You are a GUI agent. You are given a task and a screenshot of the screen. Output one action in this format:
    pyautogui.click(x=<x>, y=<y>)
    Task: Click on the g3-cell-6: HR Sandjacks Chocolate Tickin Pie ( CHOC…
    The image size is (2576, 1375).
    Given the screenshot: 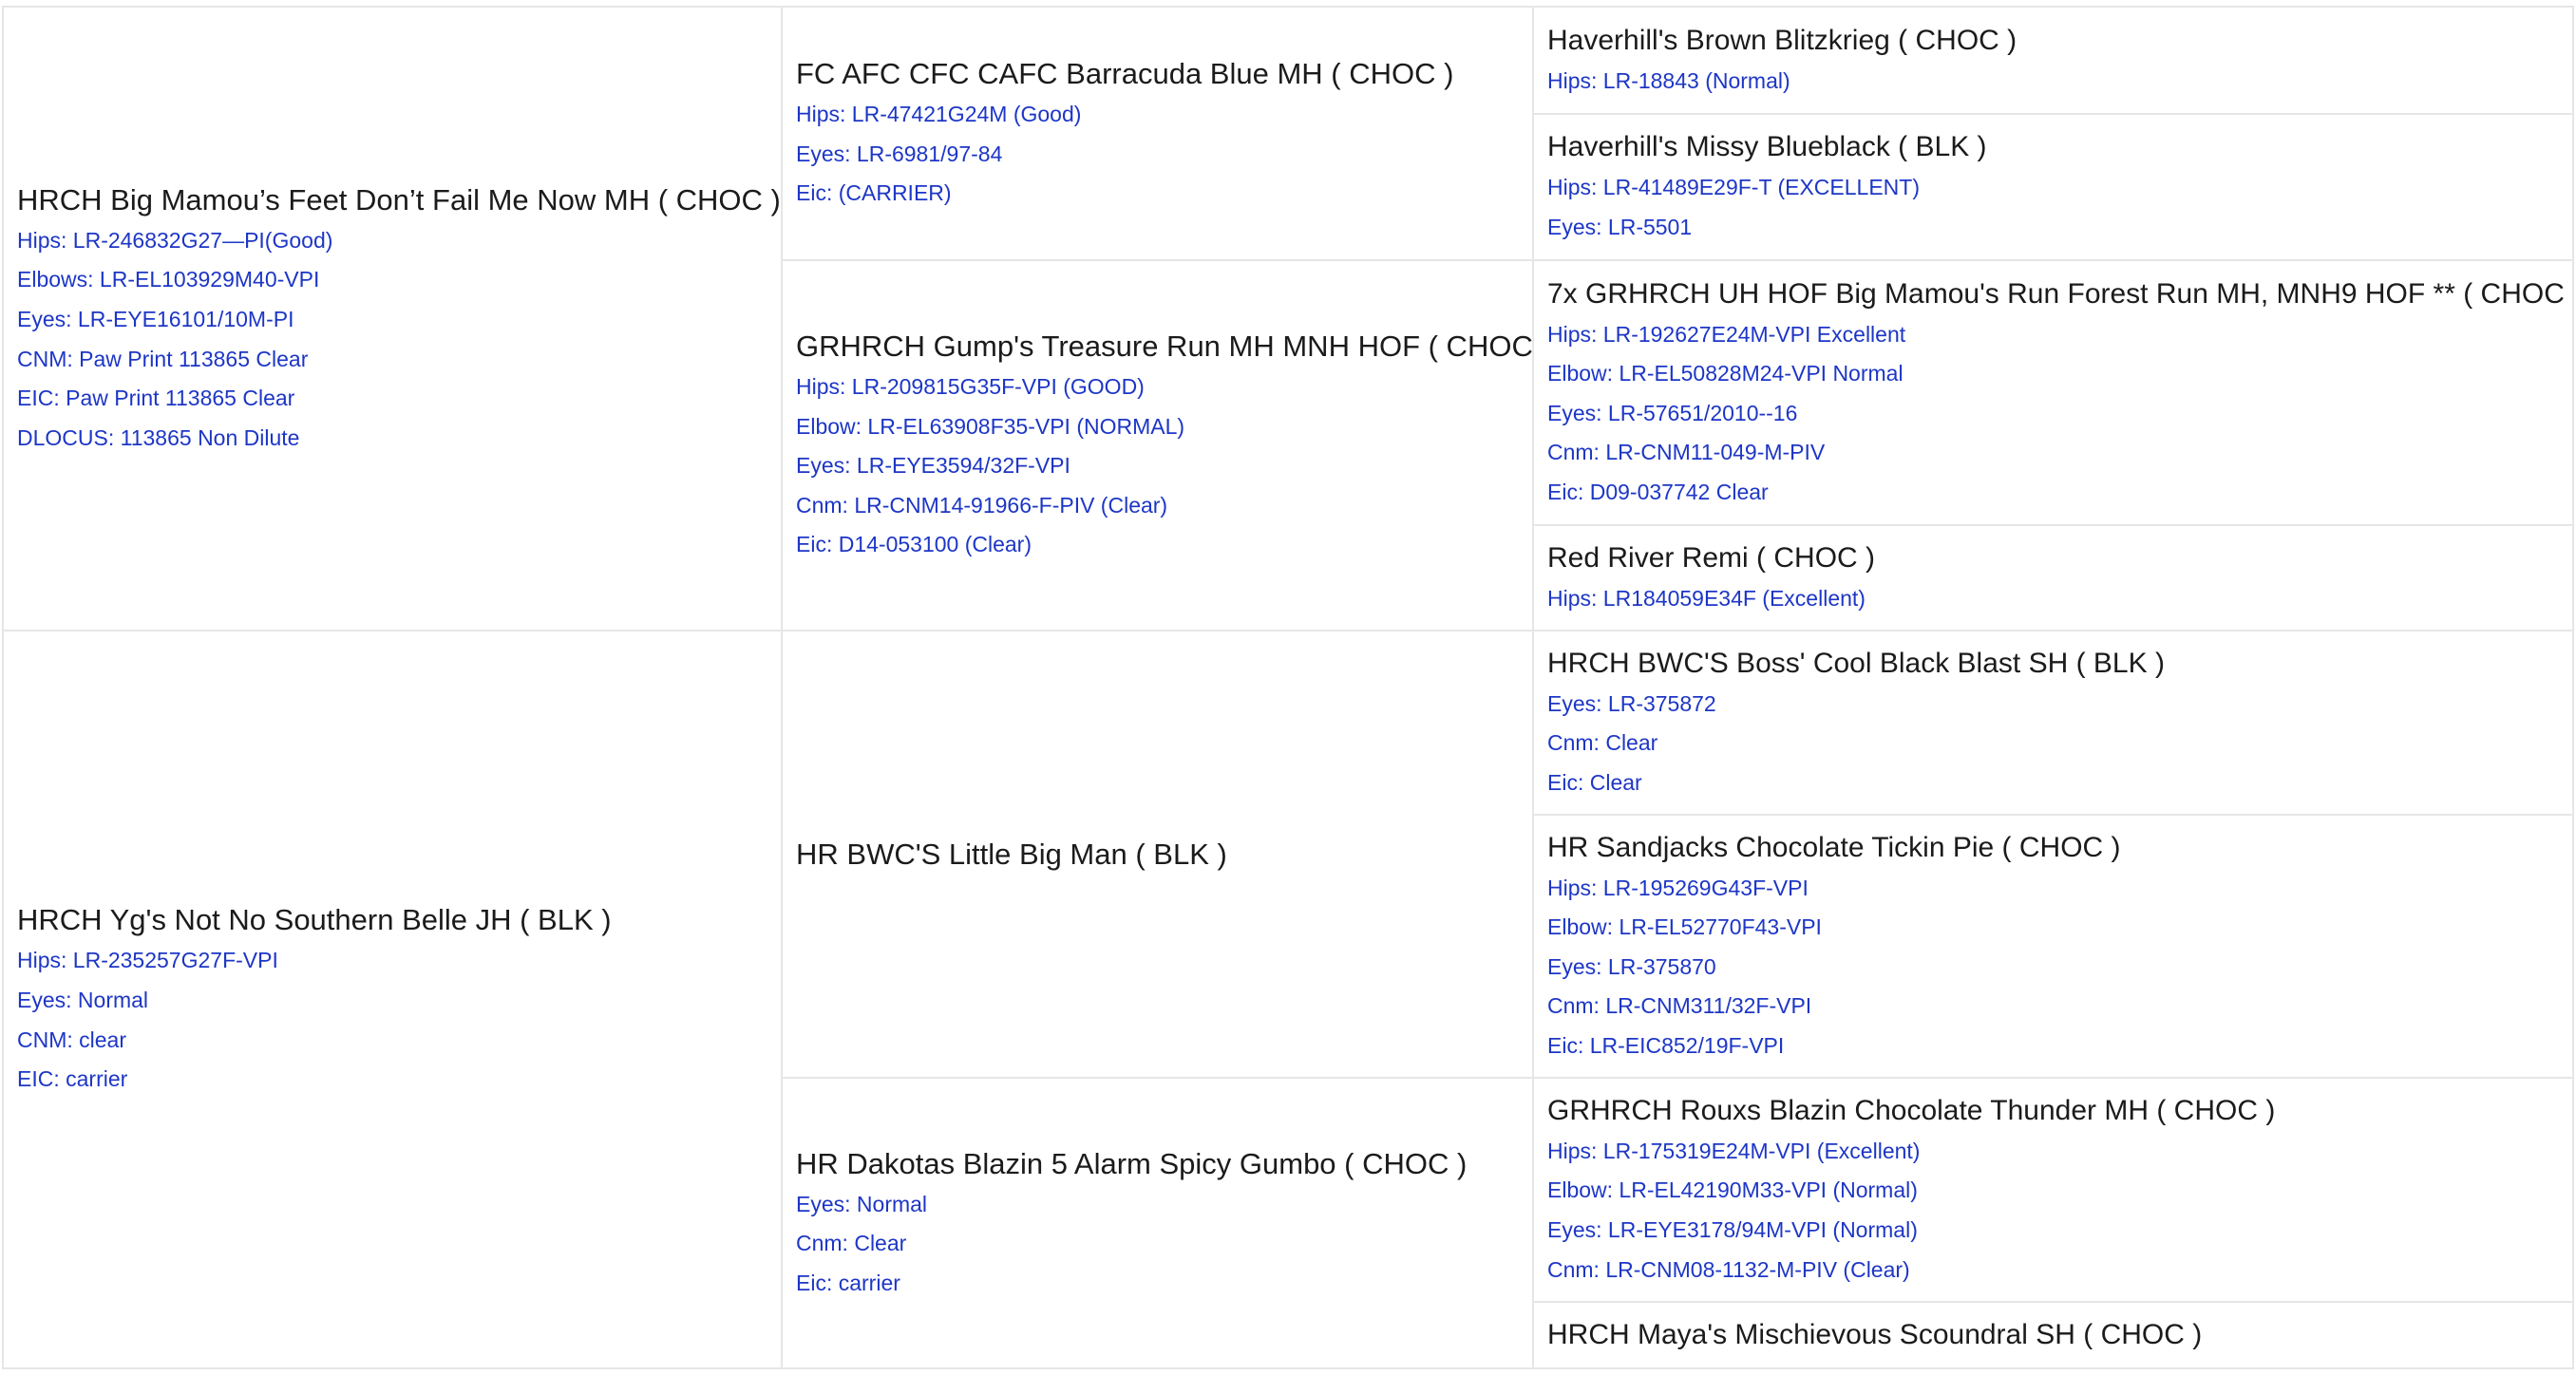 What is the action you would take?
    pyautogui.click(x=2053, y=946)
    